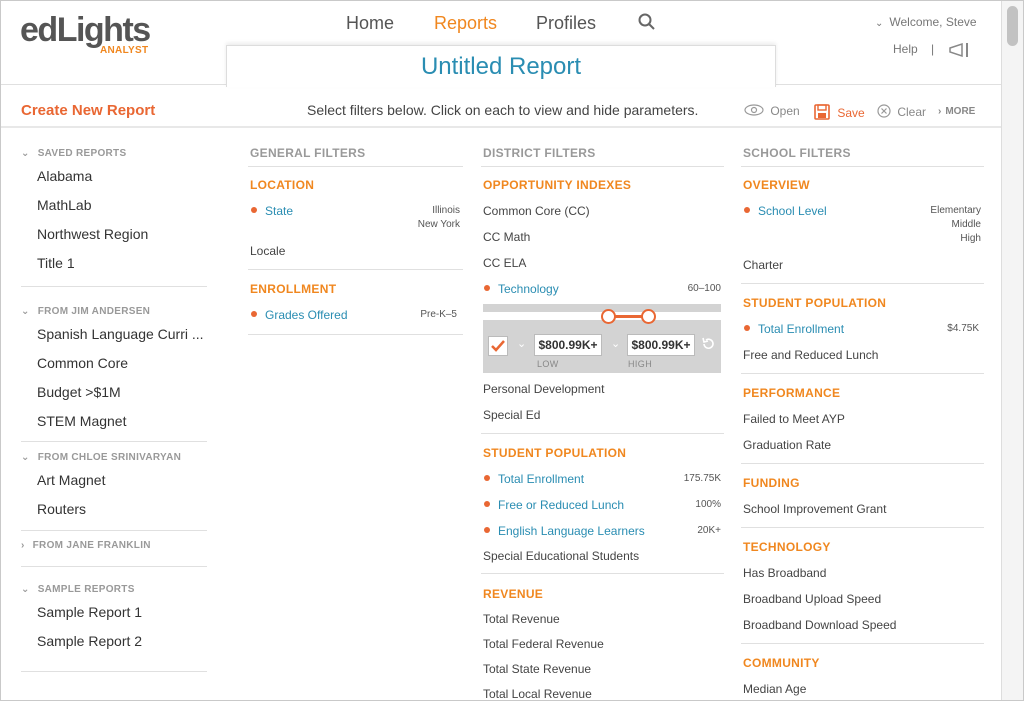 The image size is (1024, 701). I want to click on filter-cc-ela: CC ELA, so click(504, 263).